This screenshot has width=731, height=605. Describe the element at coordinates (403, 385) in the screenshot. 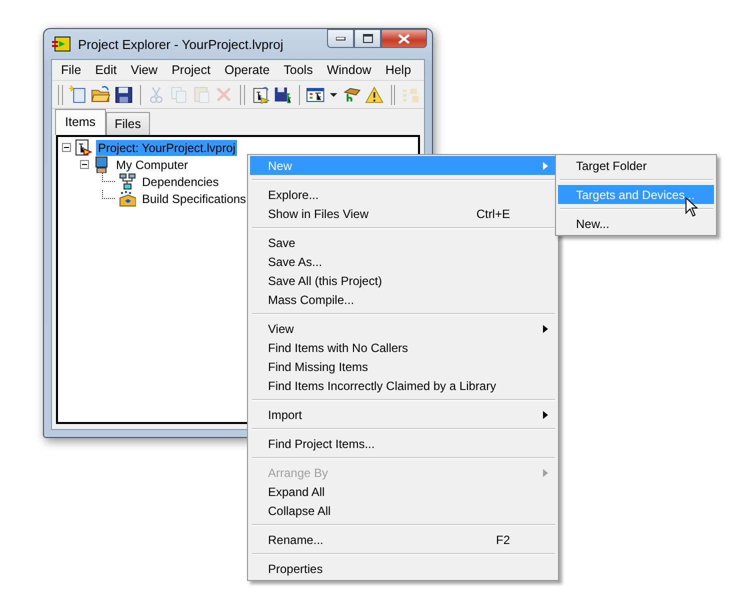

I see `menu-item: Find Items Incorrectly Claimed by a Library` at that location.